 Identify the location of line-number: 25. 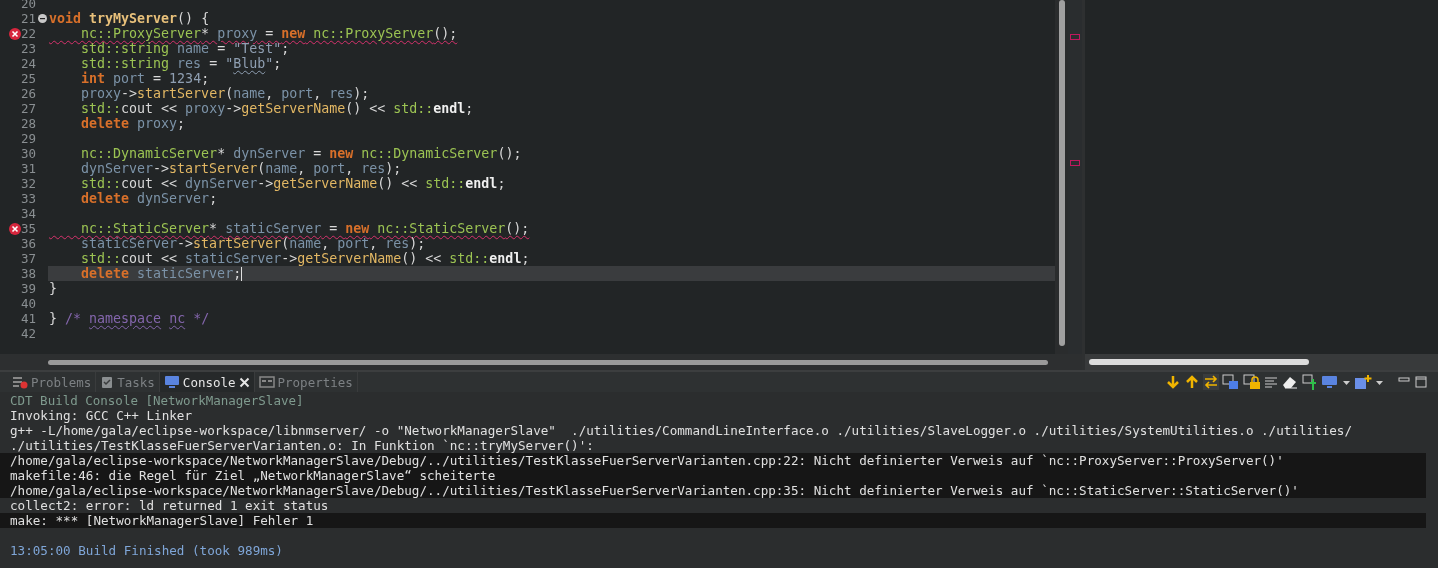
(28, 78).